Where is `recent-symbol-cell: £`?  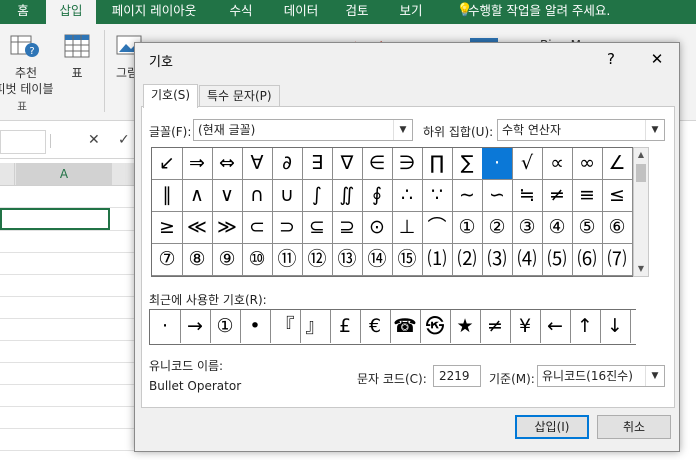
recent-symbol-cell: £ is located at coordinates (345, 326).